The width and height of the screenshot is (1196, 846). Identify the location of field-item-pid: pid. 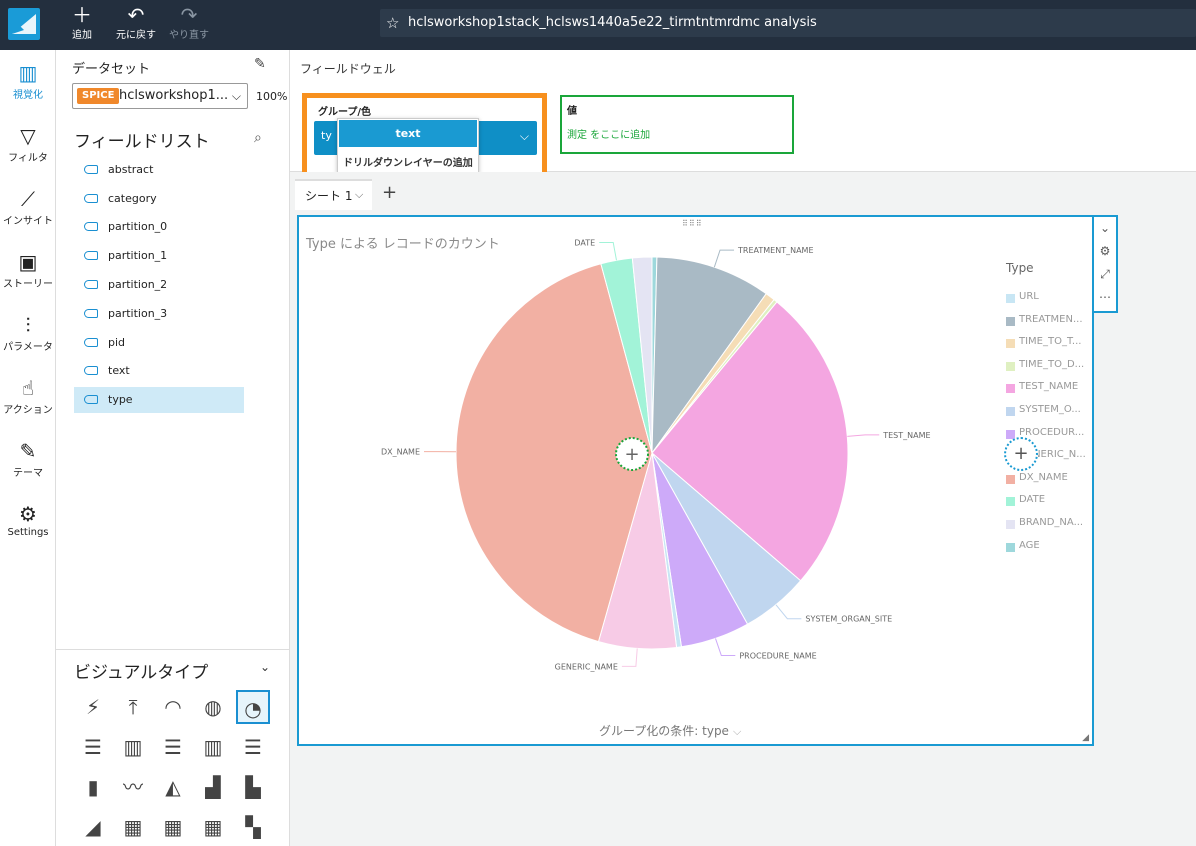
(159, 343).